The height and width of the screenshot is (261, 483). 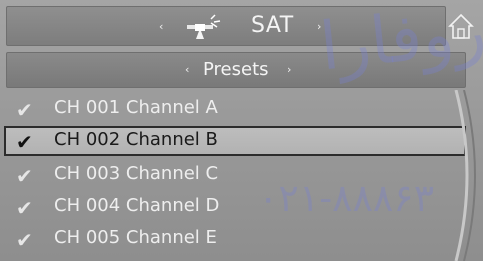 I want to click on channel-label: CH 003 Channel C, so click(x=136, y=173).